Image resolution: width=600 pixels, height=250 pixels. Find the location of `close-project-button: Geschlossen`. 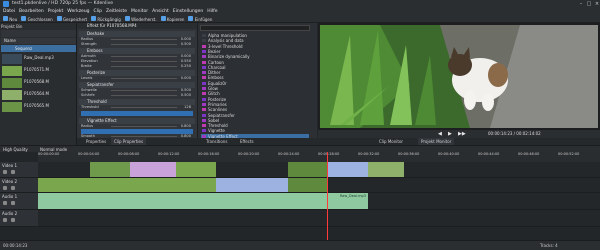

close-project-button: Geschlossen is located at coordinates (37, 18).